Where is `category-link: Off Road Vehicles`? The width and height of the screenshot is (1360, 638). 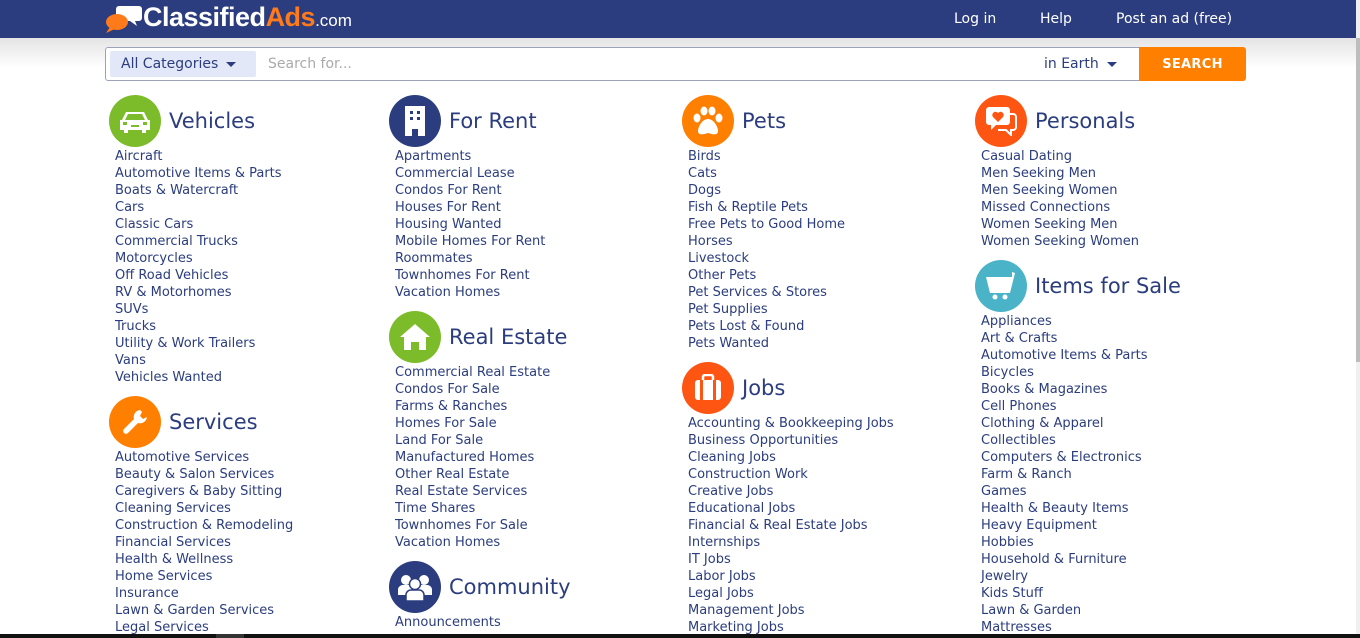 category-link: Off Road Vehicles is located at coordinates (198, 275).